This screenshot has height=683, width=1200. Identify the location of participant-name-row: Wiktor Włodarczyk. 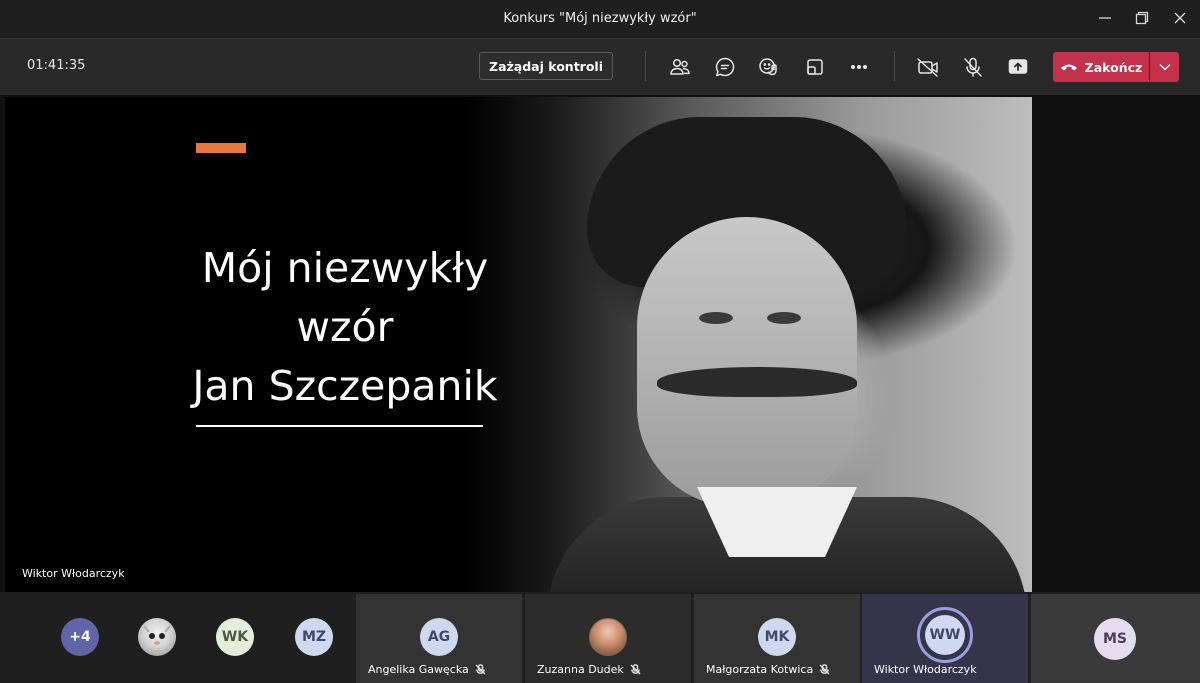
(925, 669).